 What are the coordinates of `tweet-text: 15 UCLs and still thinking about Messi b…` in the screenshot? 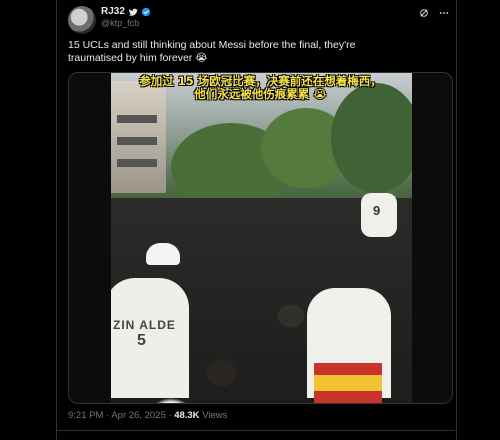 It's located at (212, 51).